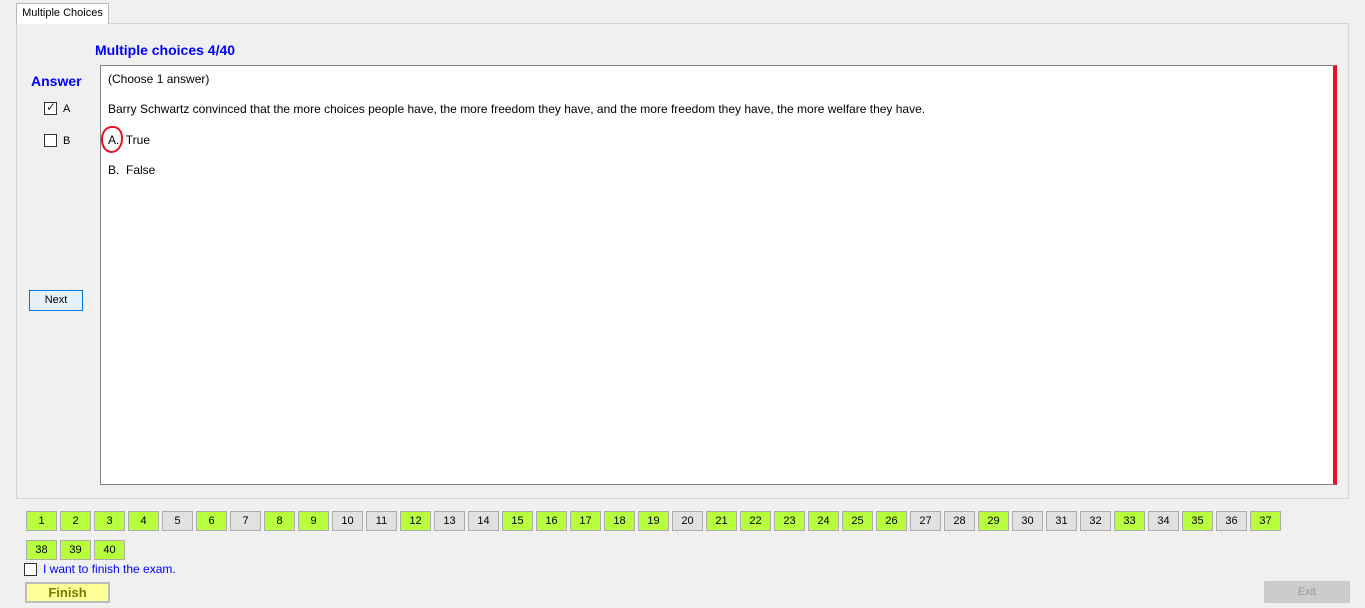 The height and width of the screenshot is (608, 1365). Describe the element at coordinates (415, 521) in the screenshot. I see `question-nav-button-12: 12` at that location.